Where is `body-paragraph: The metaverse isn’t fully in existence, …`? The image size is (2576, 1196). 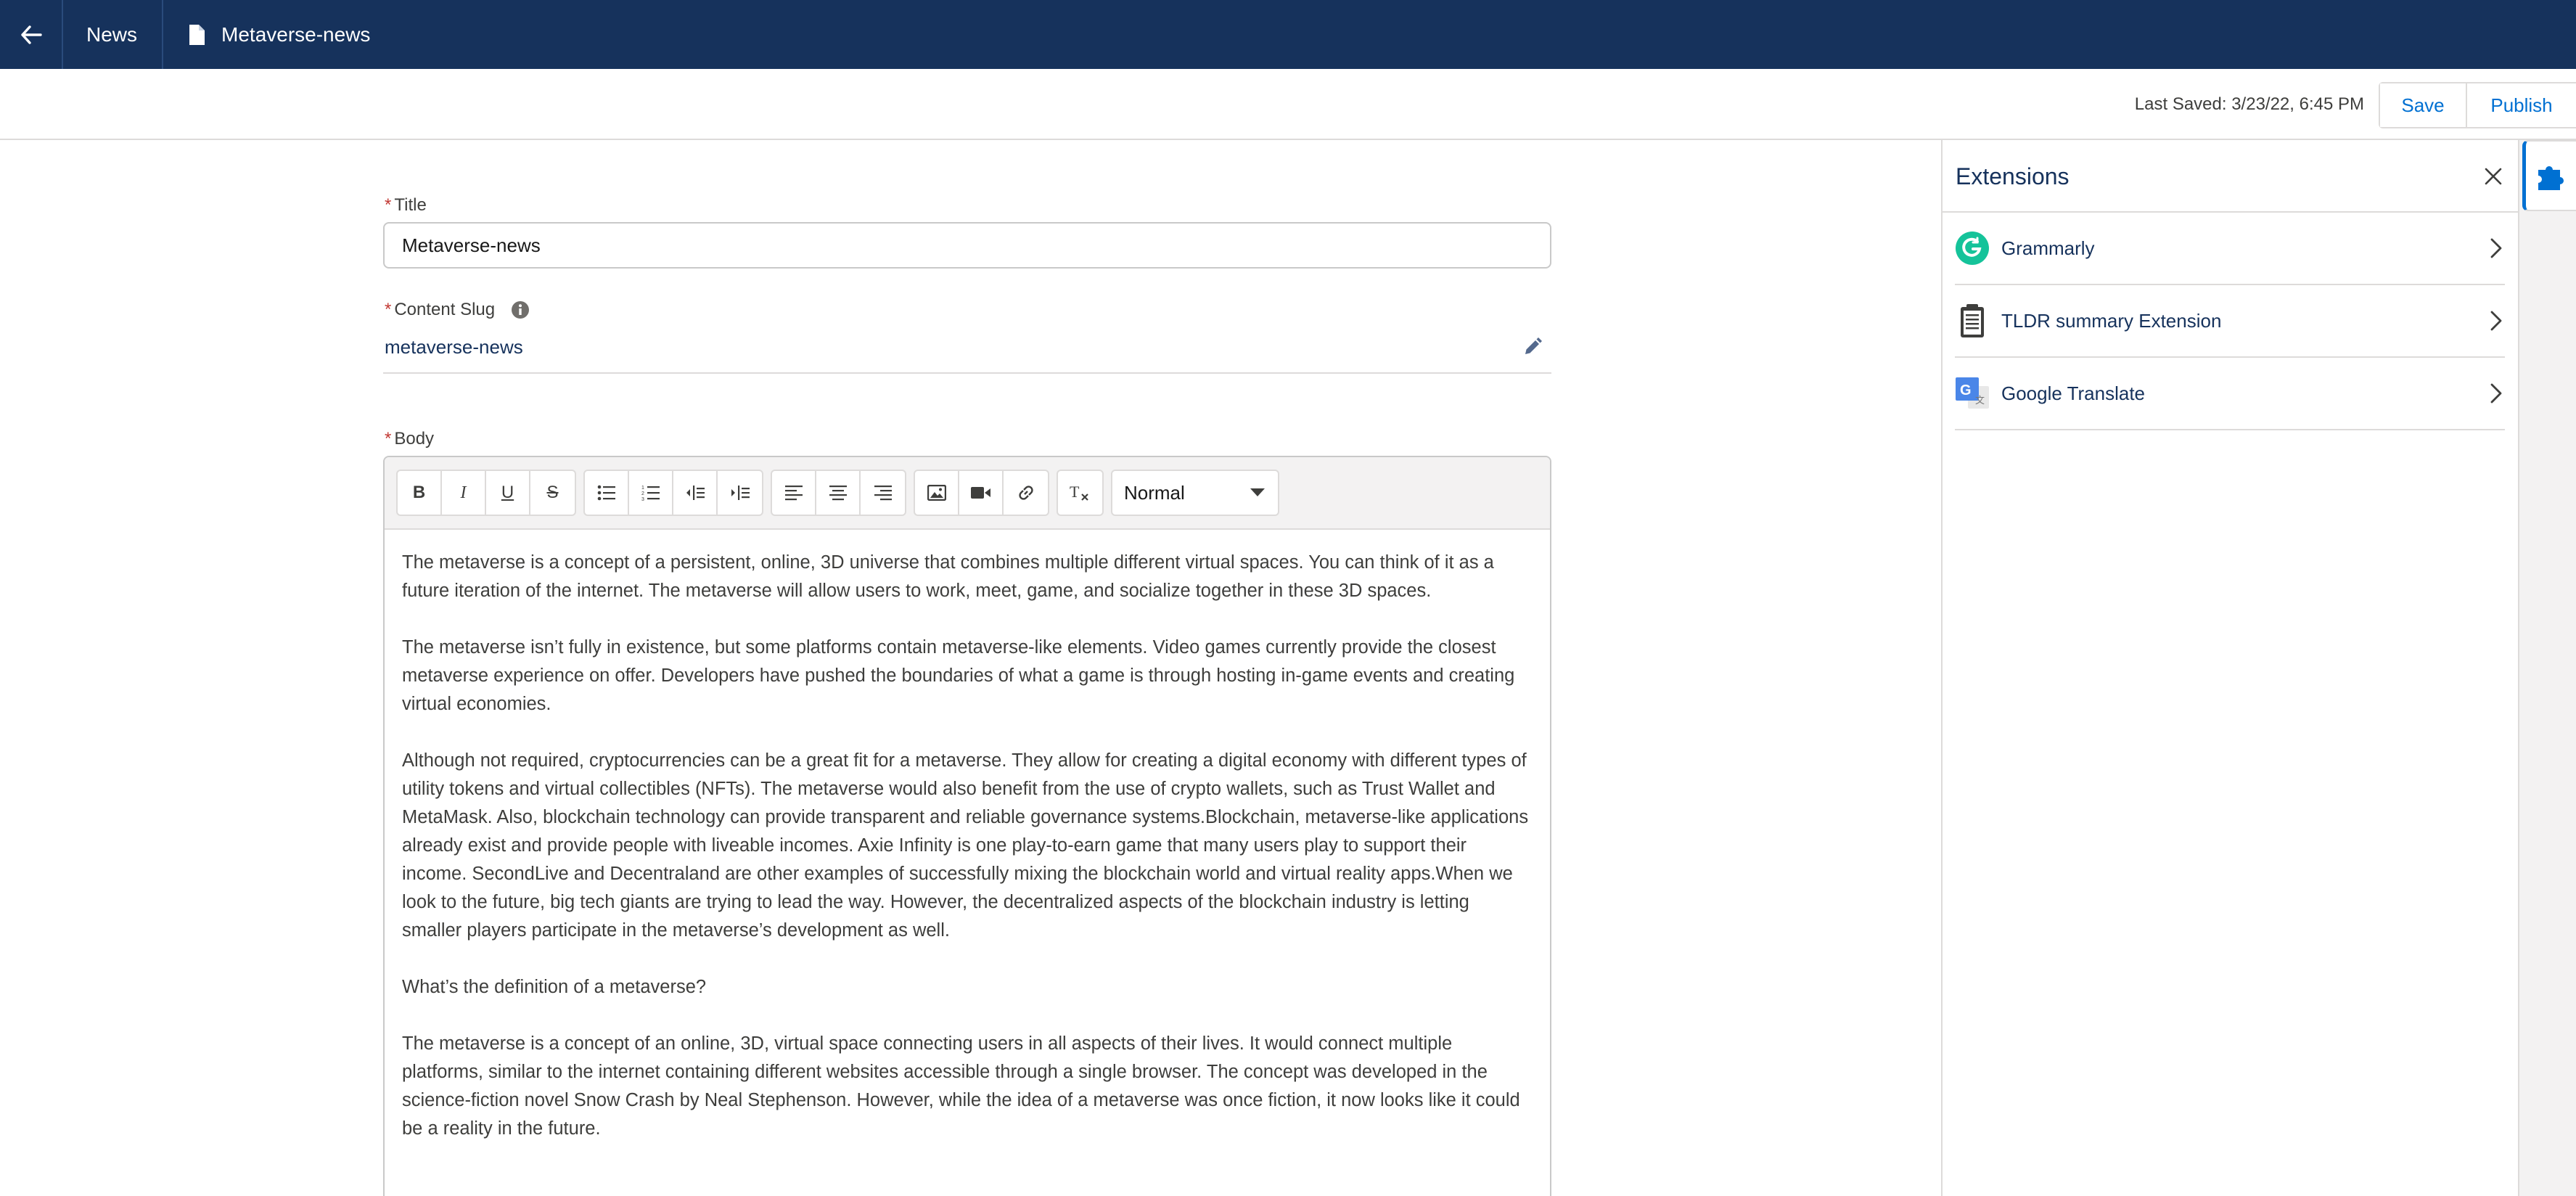 body-paragraph: The metaverse isn’t fully in existence, … is located at coordinates (958, 675).